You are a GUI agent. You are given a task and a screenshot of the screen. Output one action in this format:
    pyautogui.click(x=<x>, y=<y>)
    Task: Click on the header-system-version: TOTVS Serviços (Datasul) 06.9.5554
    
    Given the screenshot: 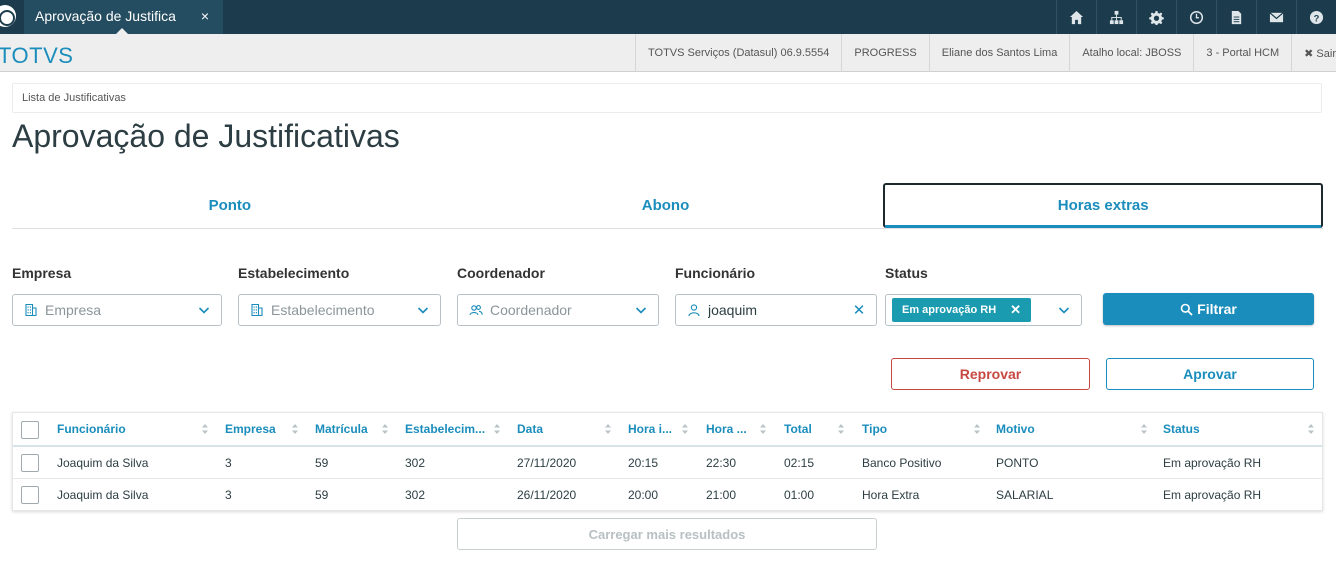 What is the action you would take?
    pyautogui.click(x=738, y=53)
    